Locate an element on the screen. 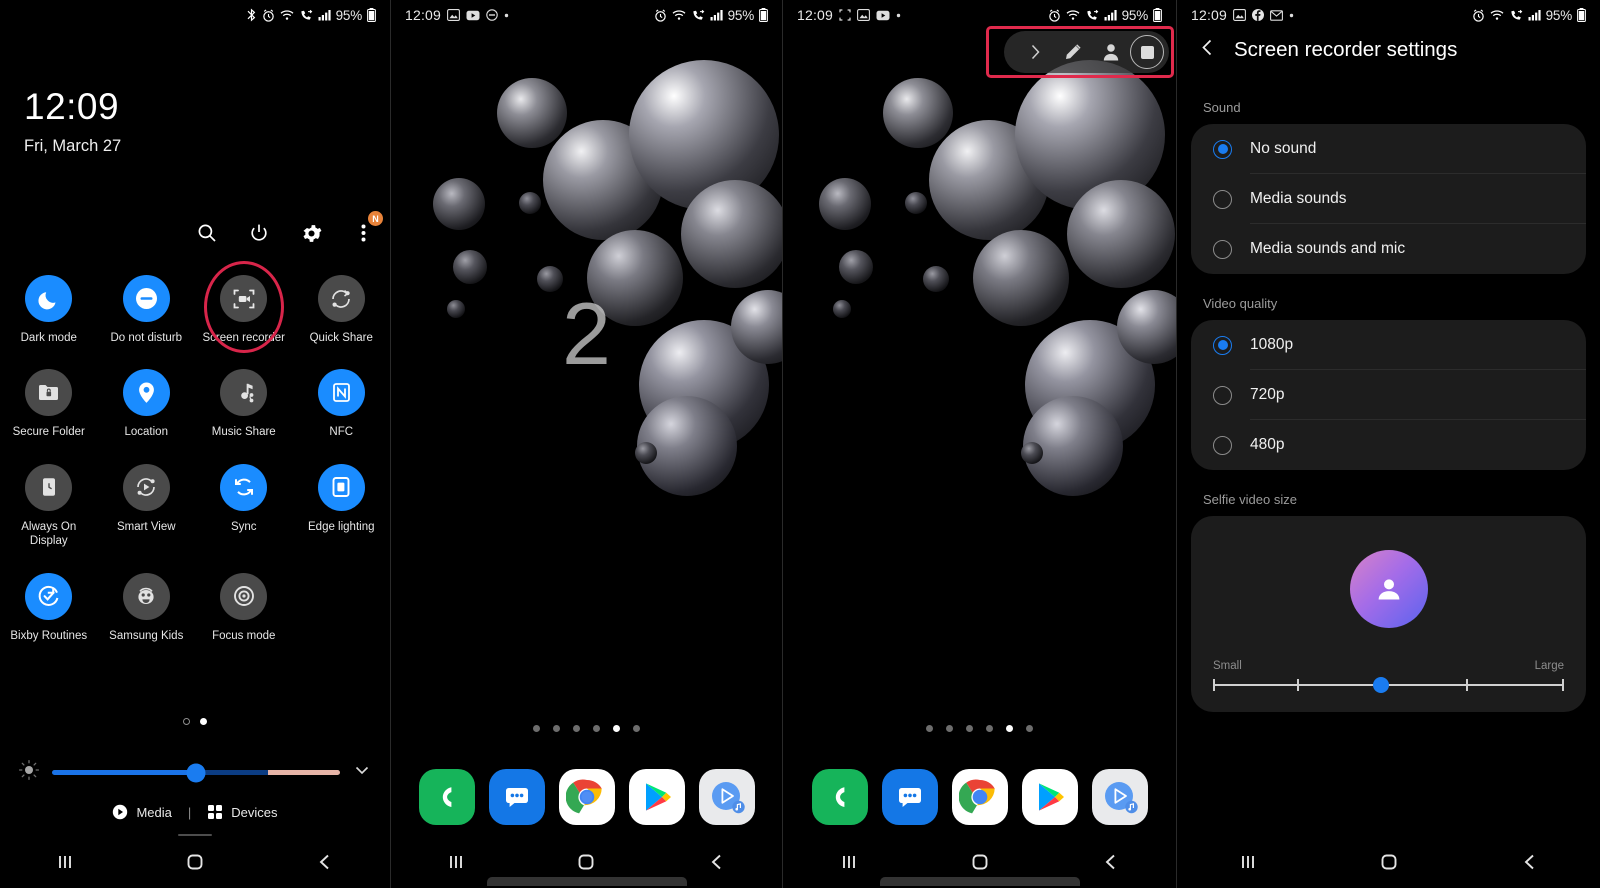 The width and height of the screenshot is (1600, 888). option-media-sounds-and-mic: Media sounds and mic is located at coordinates (1388, 249).